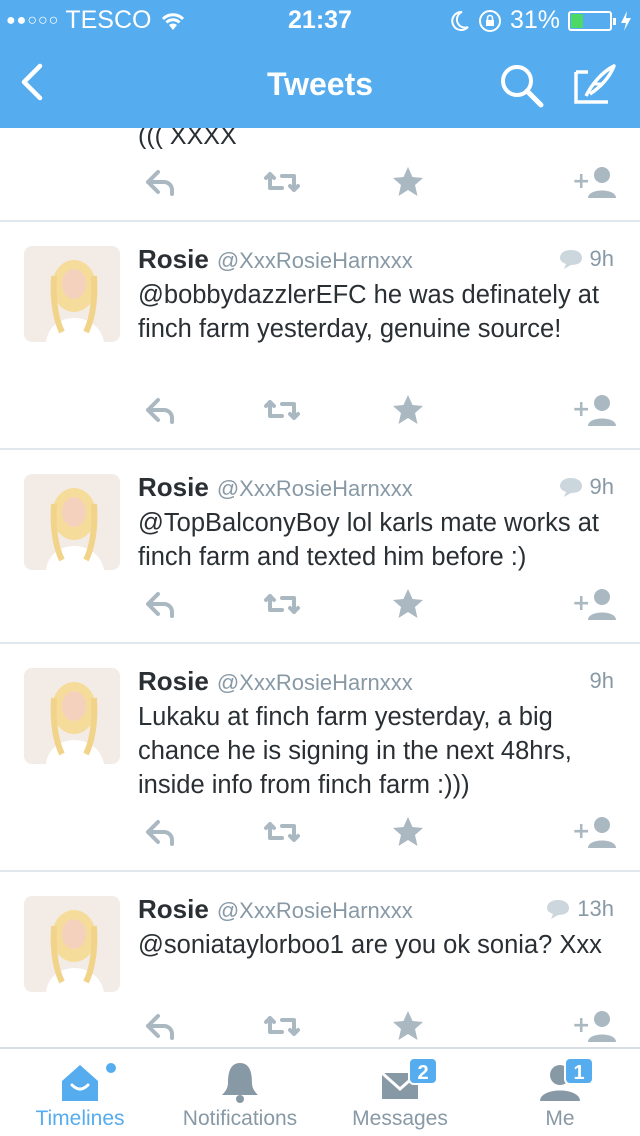  What do you see at coordinates (595, 85) in the screenshot?
I see `compose-icon` at bounding box center [595, 85].